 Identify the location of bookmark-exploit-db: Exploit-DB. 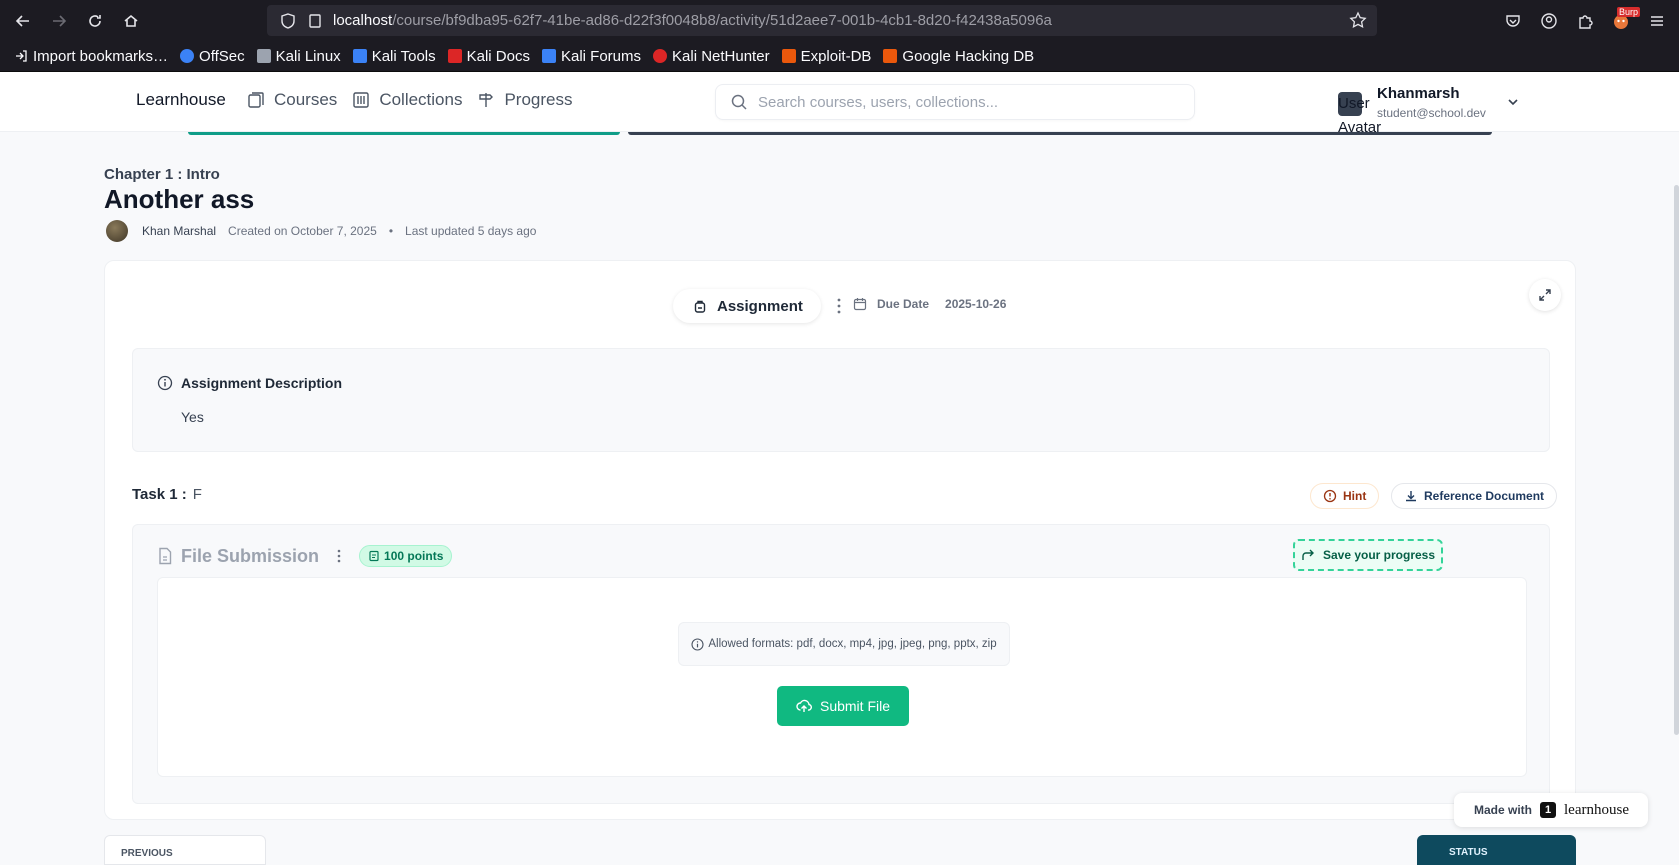
(826, 56).